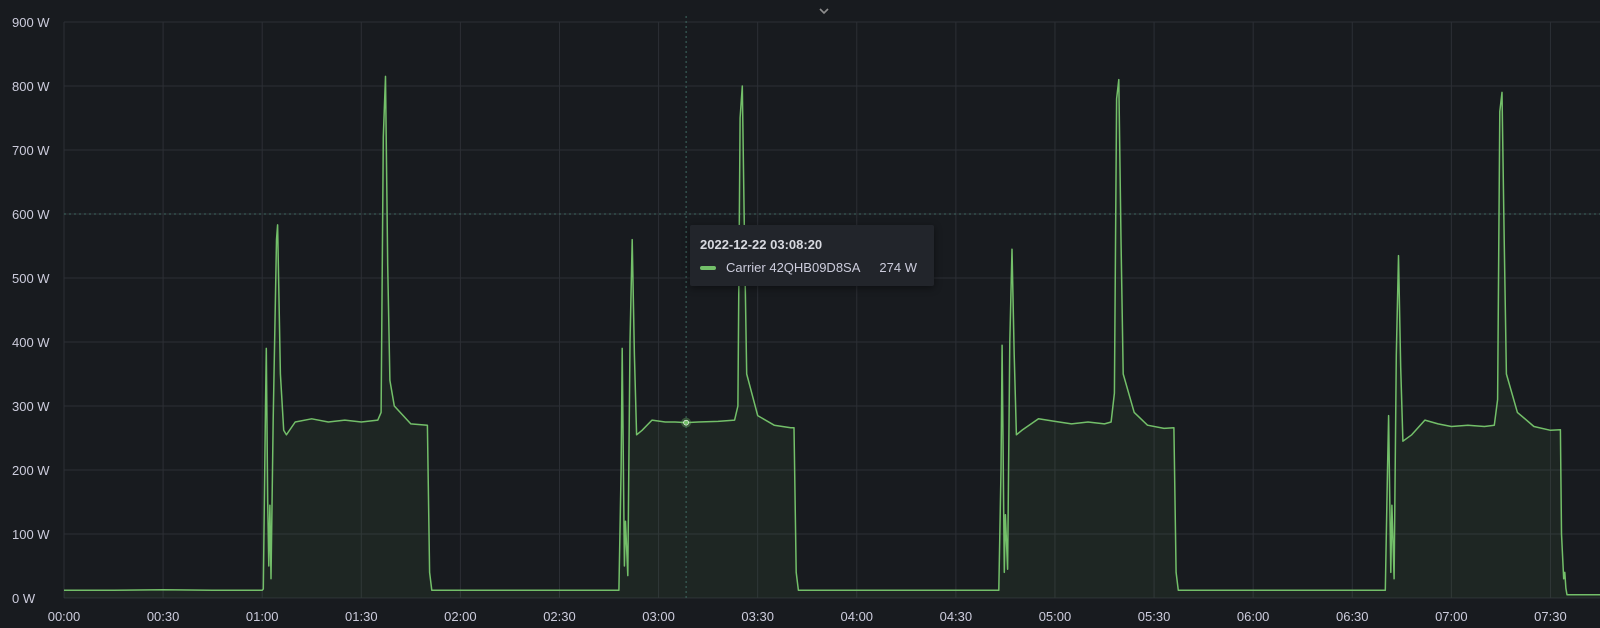 Image resolution: width=1600 pixels, height=628 pixels. Describe the element at coordinates (1055, 616) in the screenshot. I see `x-tick-label: 05:00` at that location.